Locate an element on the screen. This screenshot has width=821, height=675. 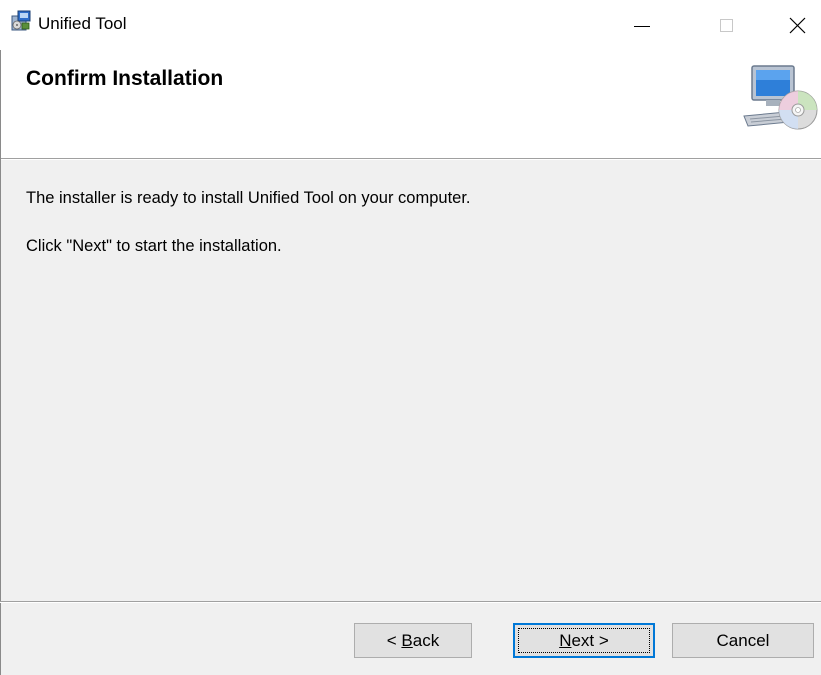
back-button-prefix: < is located at coordinates (394, 640).